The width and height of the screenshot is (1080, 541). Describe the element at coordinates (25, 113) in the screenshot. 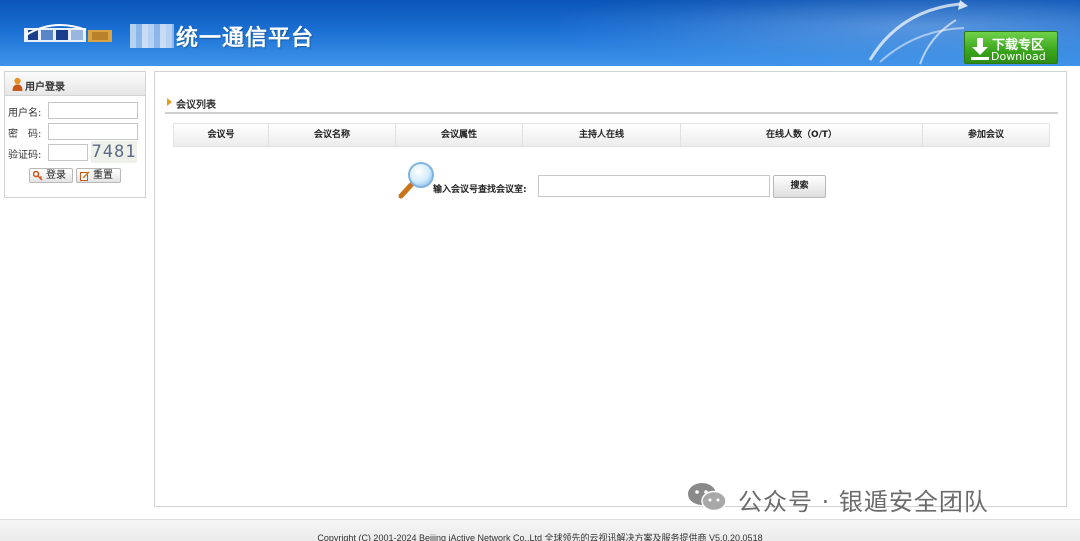

I see `username-label: 用户名:` at that location.